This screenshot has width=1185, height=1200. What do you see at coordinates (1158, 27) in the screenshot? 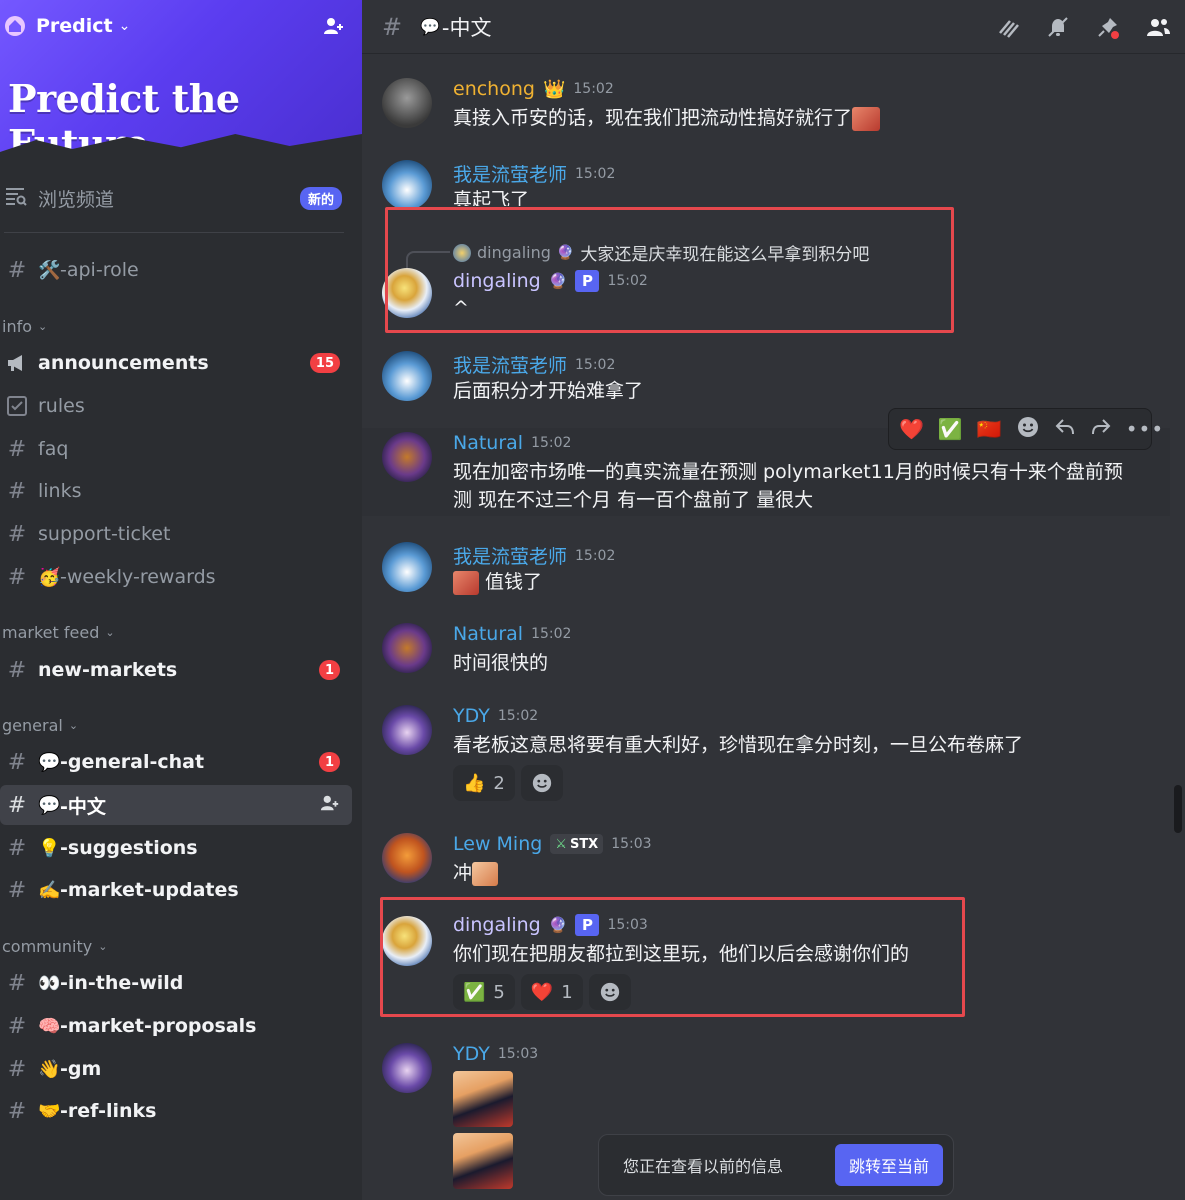
I see `member-list-icon` at bounding box center [1158, 27].